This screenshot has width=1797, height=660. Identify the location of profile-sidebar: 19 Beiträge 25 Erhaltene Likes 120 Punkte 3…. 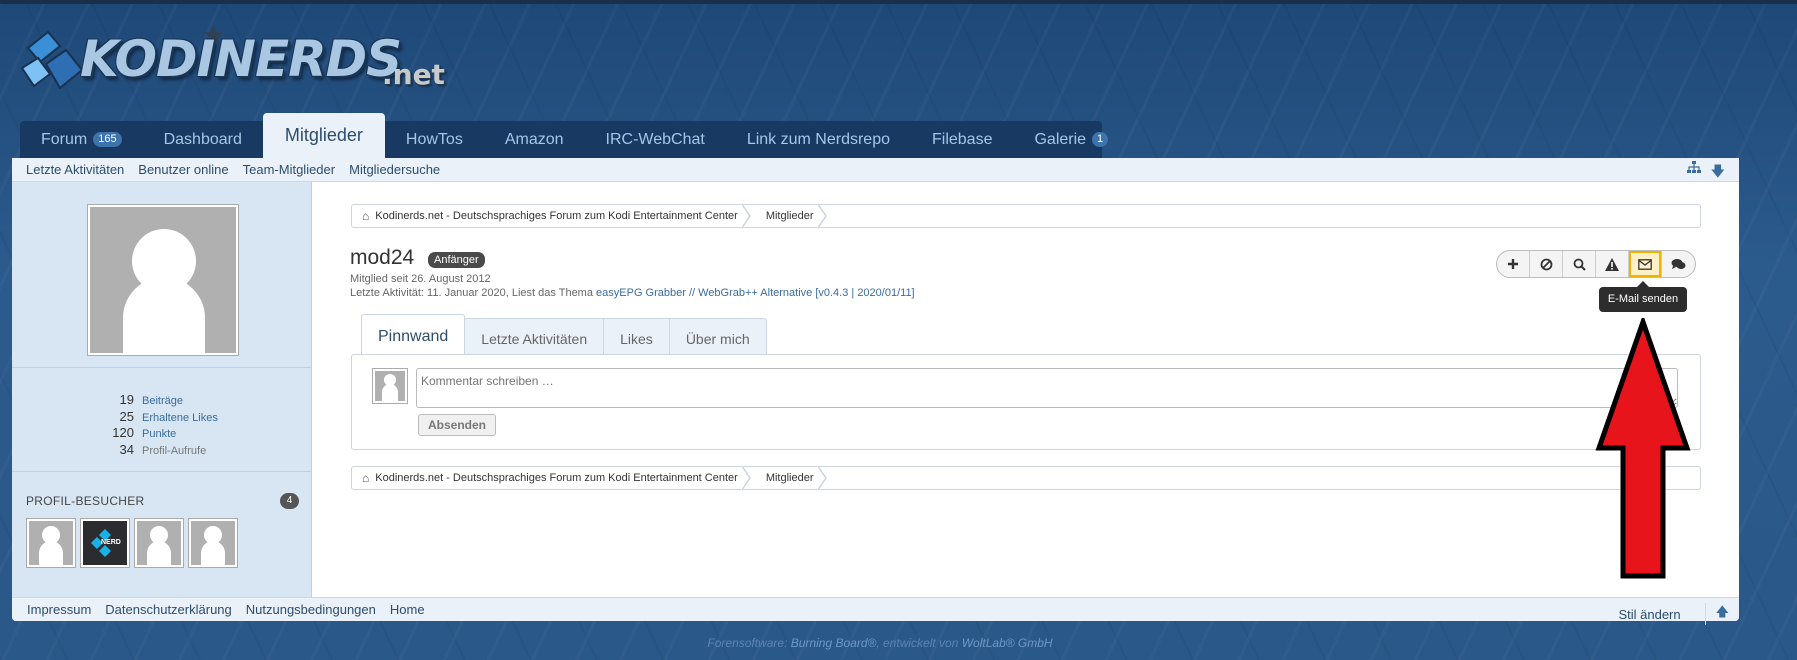
(162, 389).